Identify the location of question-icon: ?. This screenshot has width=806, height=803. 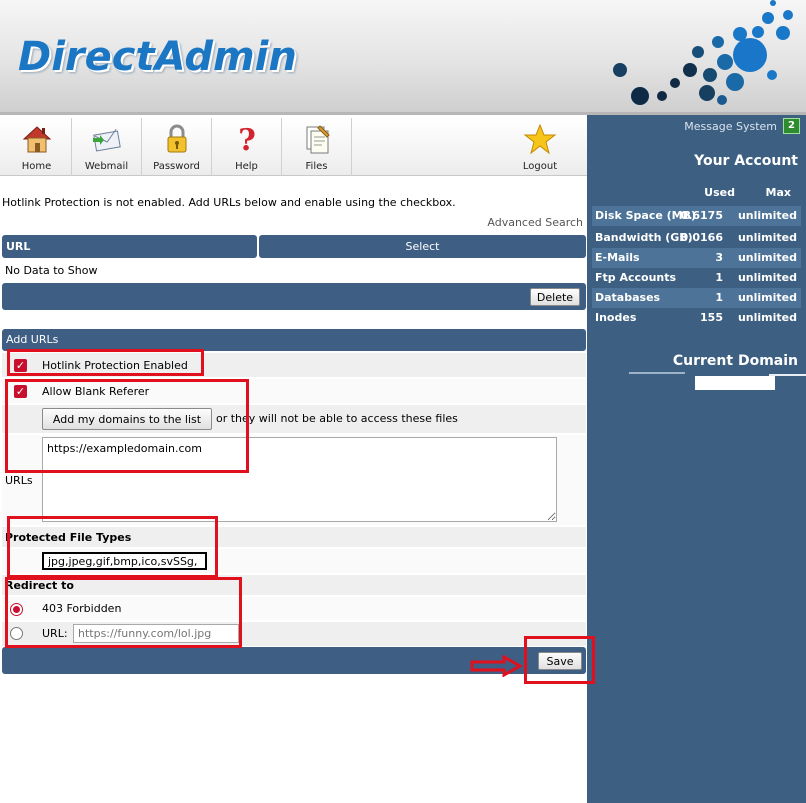
(247, 139).